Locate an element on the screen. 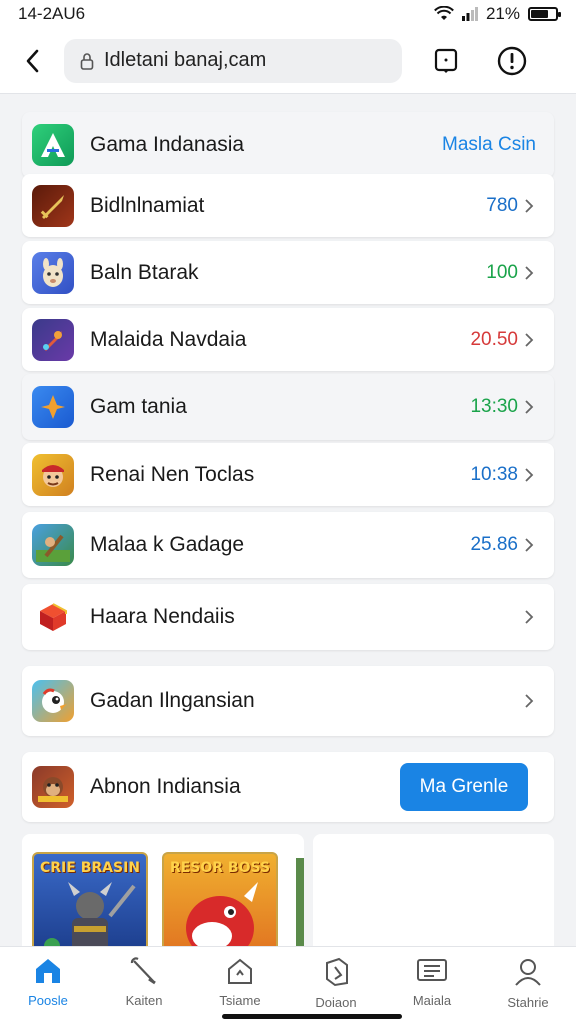 The width and height of the screenshot is (576, 1024). featured-thumbnail: RESOR BOSS is located at coordinates (220, 899).